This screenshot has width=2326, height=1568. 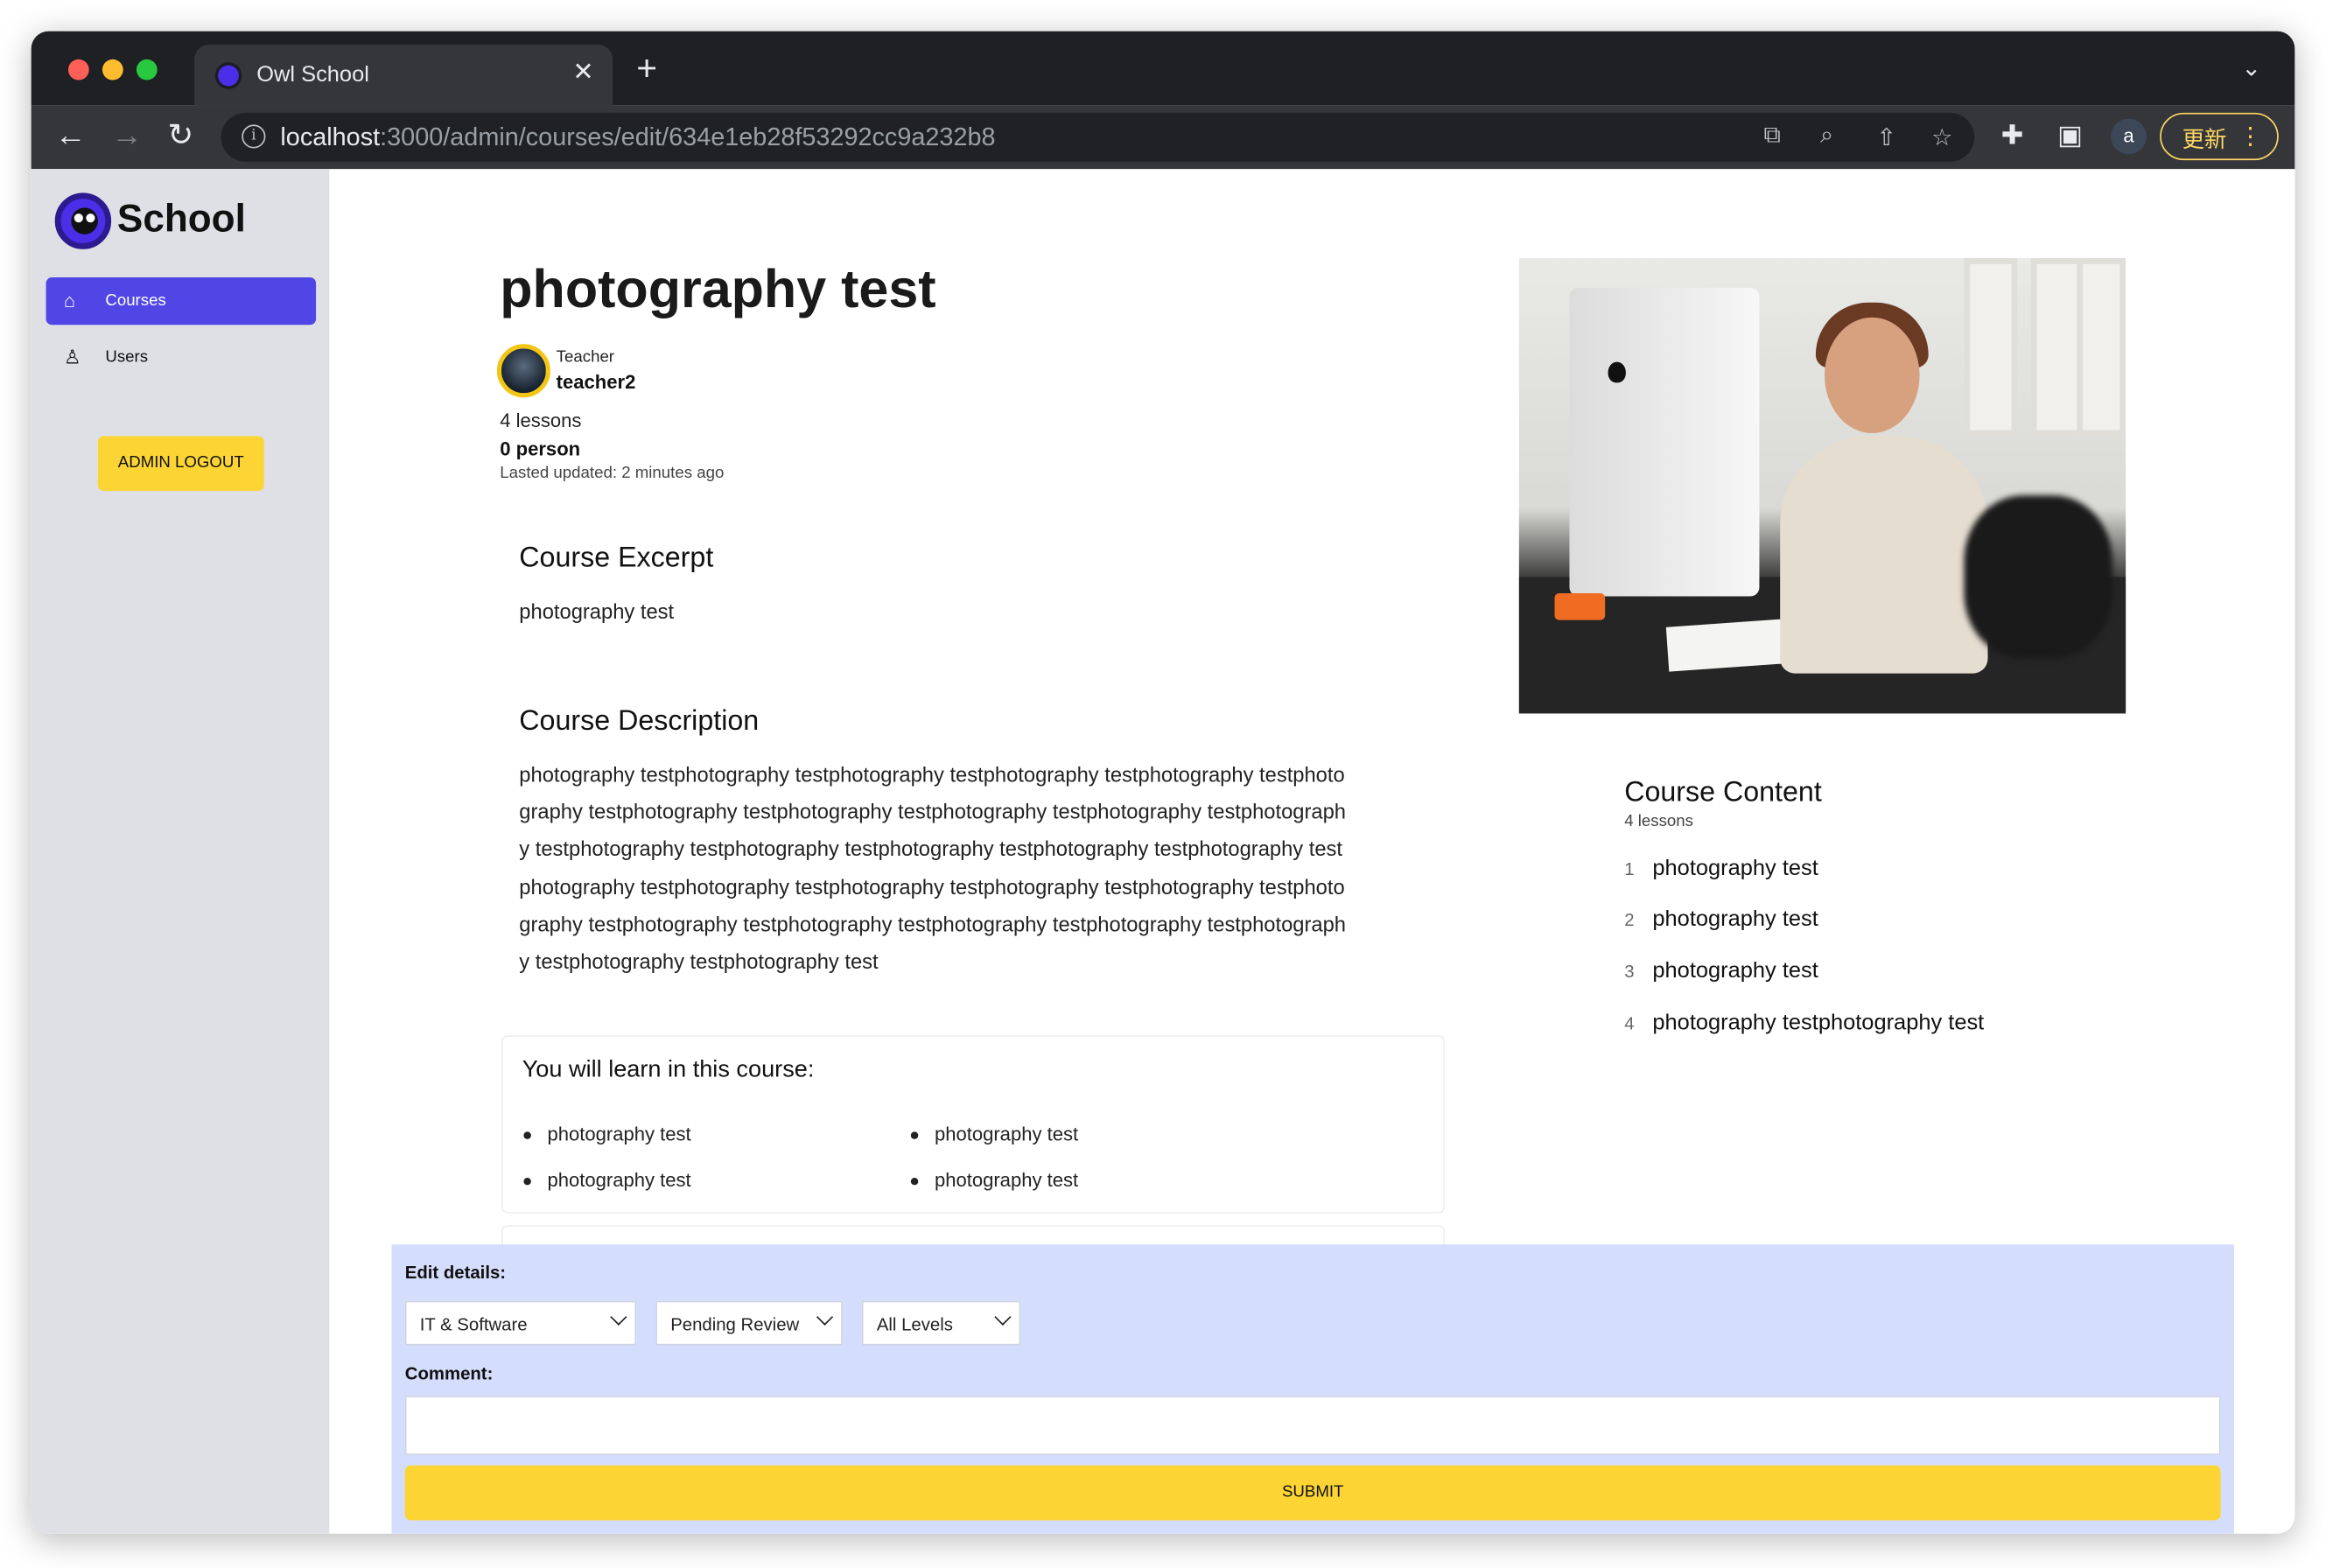 What do you see at coordinates (639, 721) in the screenshot?
I see `description-heading: Course Description` at bounding box center [639, 721].